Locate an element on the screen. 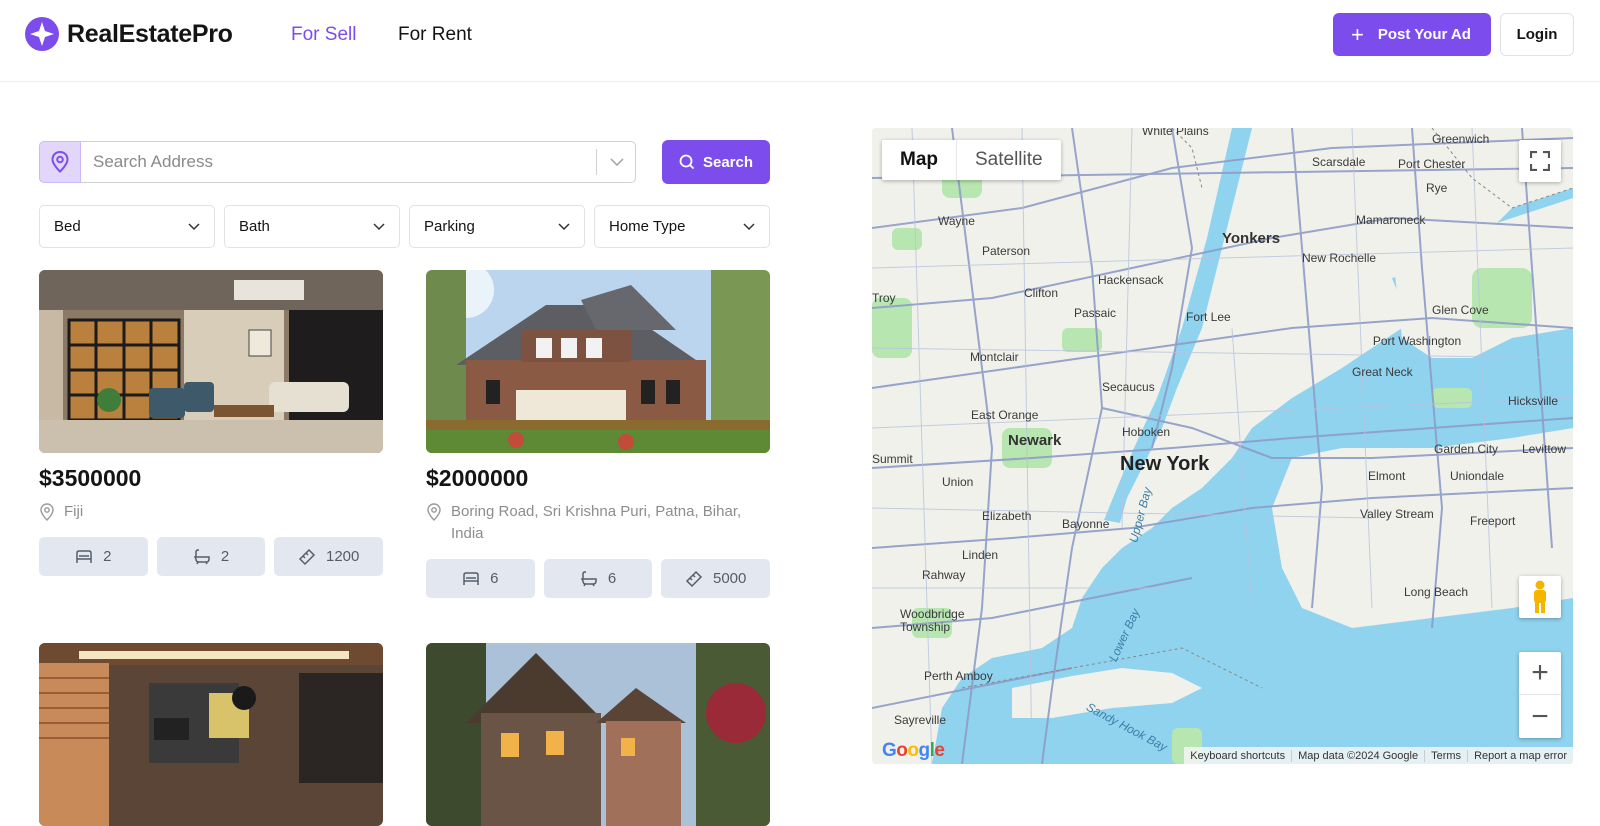 The width and height of the screenshot is (1600, 826). listing-photo-cottage is located at coordinates (598, 734).